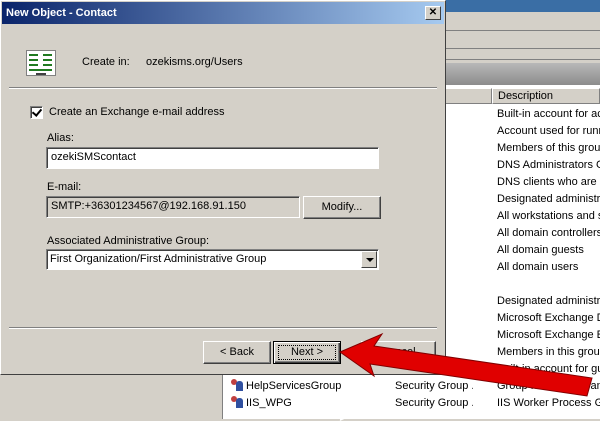 The width and height of the screenshot is (600, 421). What do you see at coordinates (548, 233) in the screenshot?
I see `row-description: All domain controllers` at bounding box center [548, 233].